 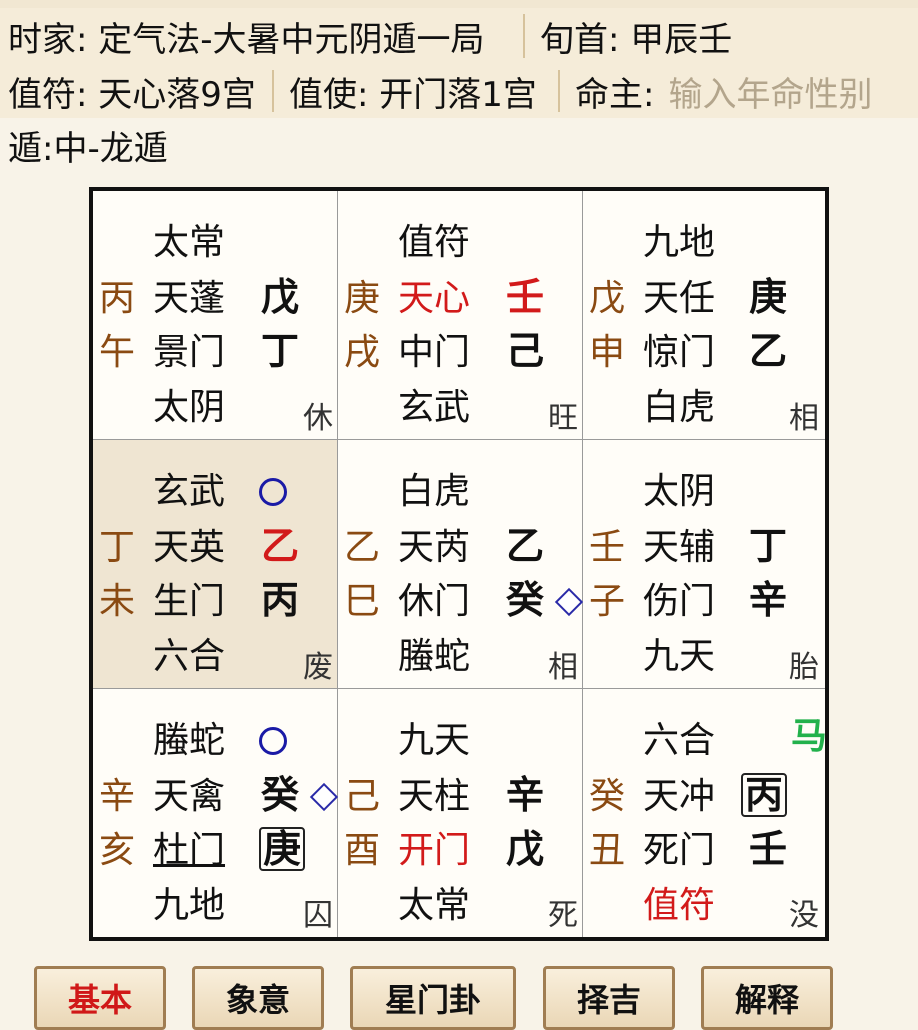 What do you see at coordinates (318, 915) in the screenshot?
I see `state-label: 囚` at bounding box center [318, 915].